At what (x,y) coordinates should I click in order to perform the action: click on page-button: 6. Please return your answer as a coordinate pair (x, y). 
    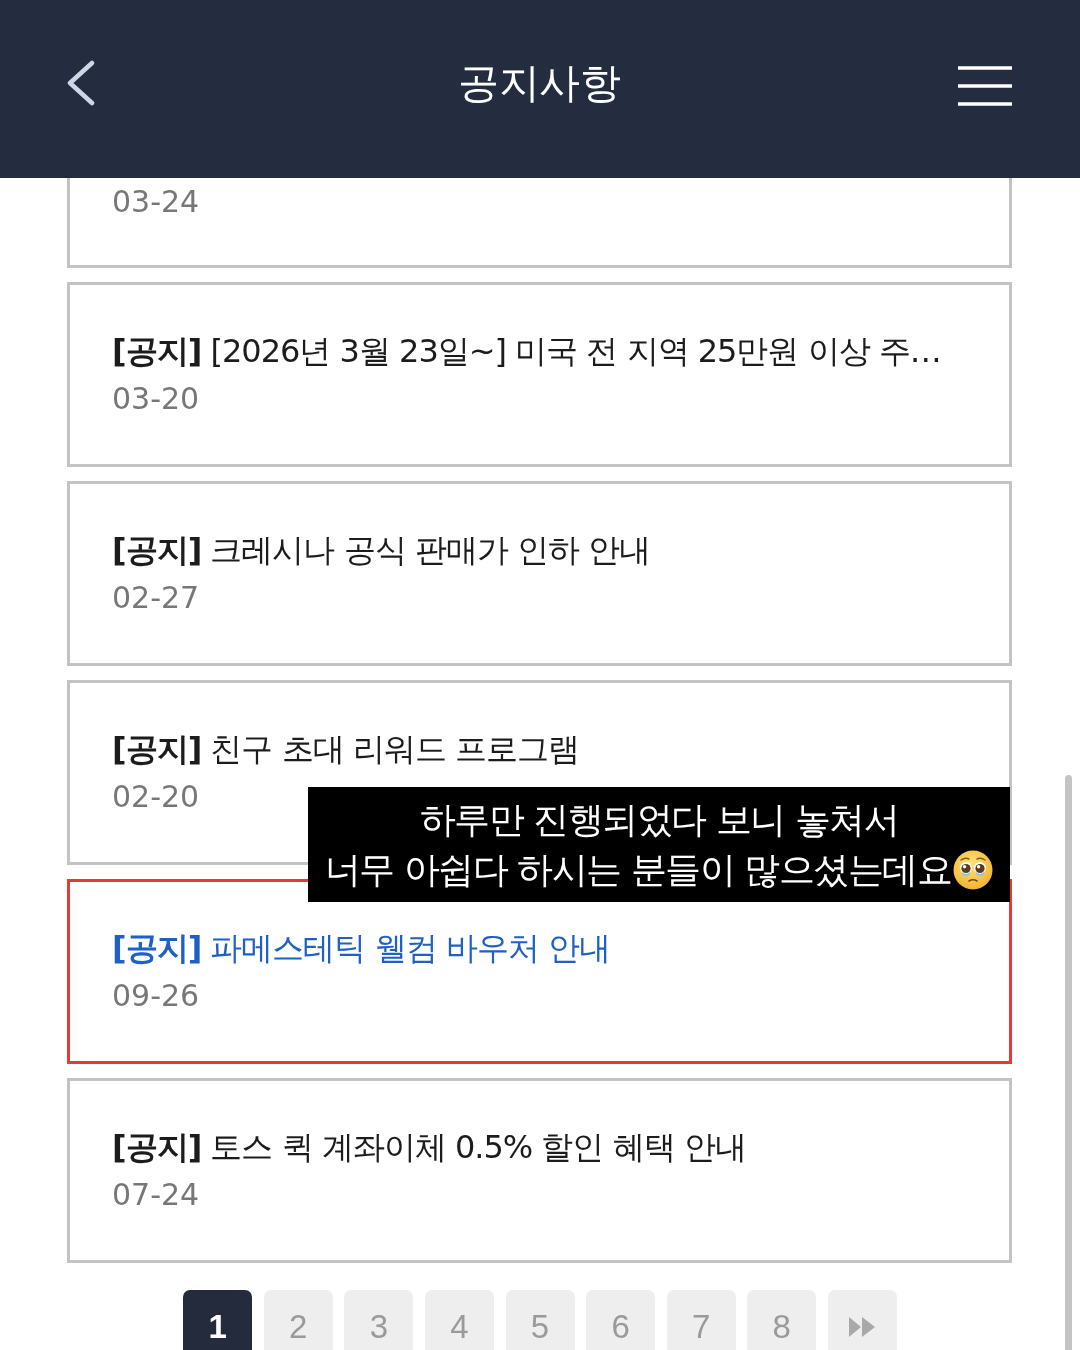
    Looking at the image, I should click on (621, 1320).